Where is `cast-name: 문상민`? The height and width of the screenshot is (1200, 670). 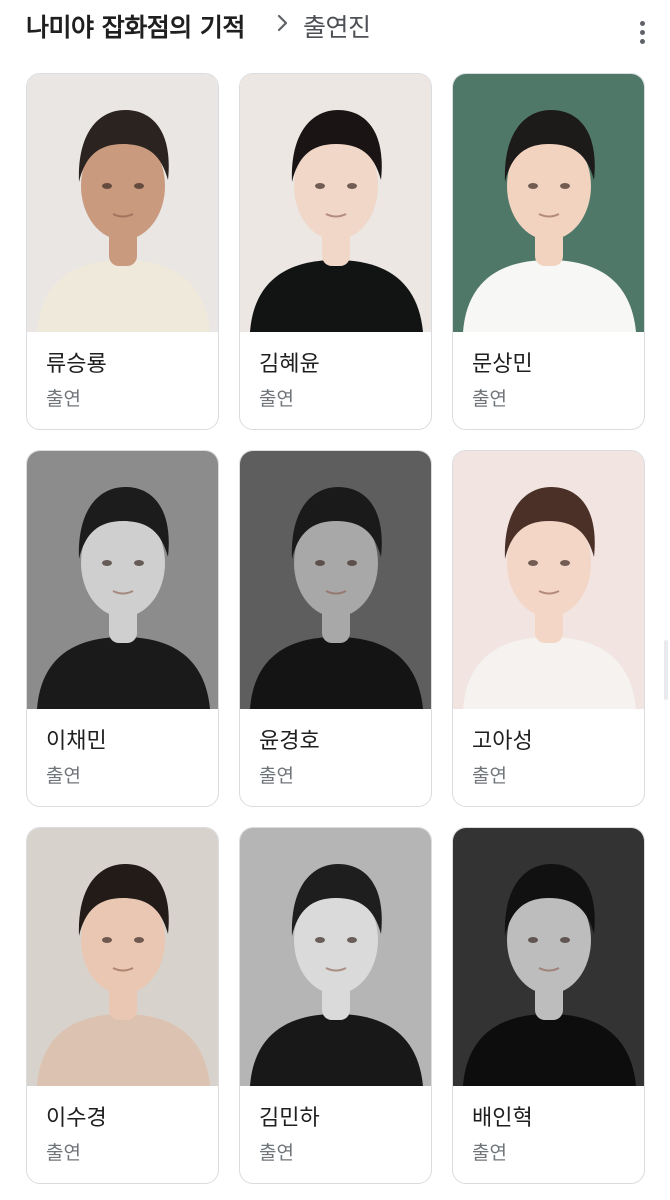
cast-name: 문상민 is located at coordinates (502, 362).